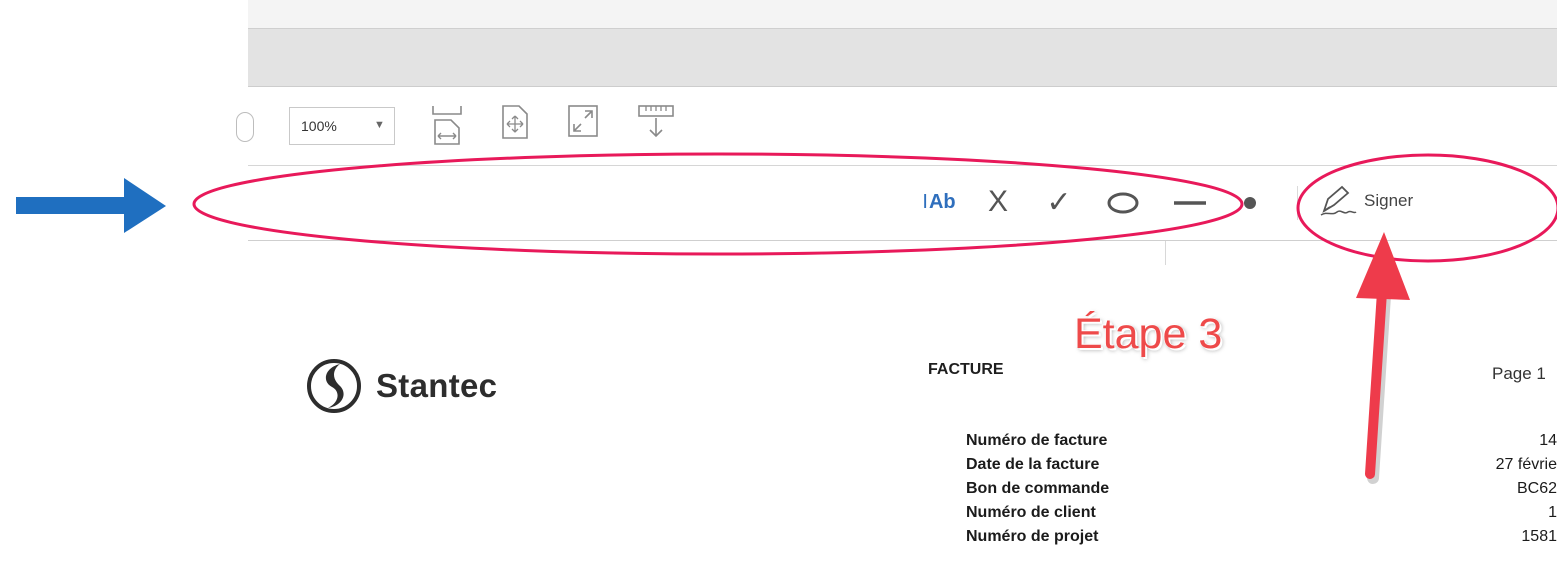 This screenshot has width=1557, height=569. Describe the element at coordinates (91, 205) in the screenshot. I see `blue-arrow` at that location.